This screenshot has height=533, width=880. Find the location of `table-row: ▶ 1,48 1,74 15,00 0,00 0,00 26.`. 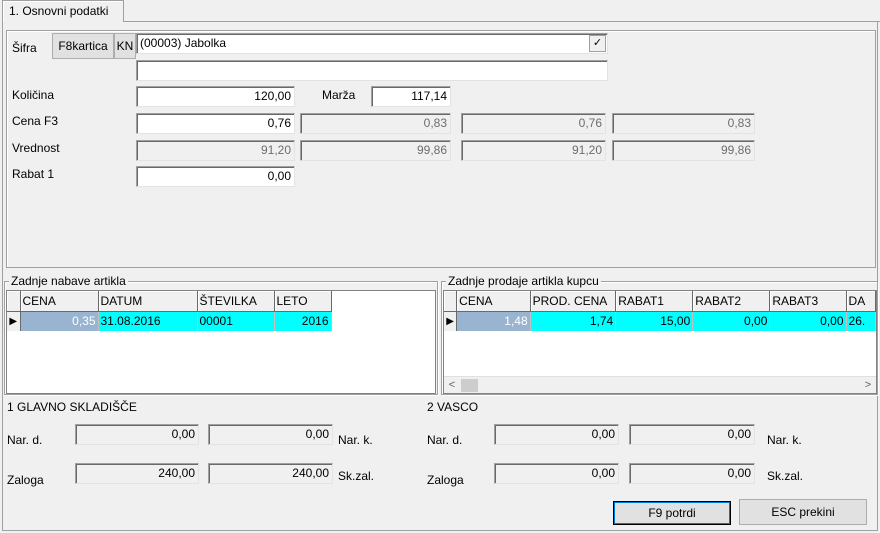

table-row: ▶ 1,48 1,74 15,00 0,00 0,00 26. is located at coordinates (660, 321).